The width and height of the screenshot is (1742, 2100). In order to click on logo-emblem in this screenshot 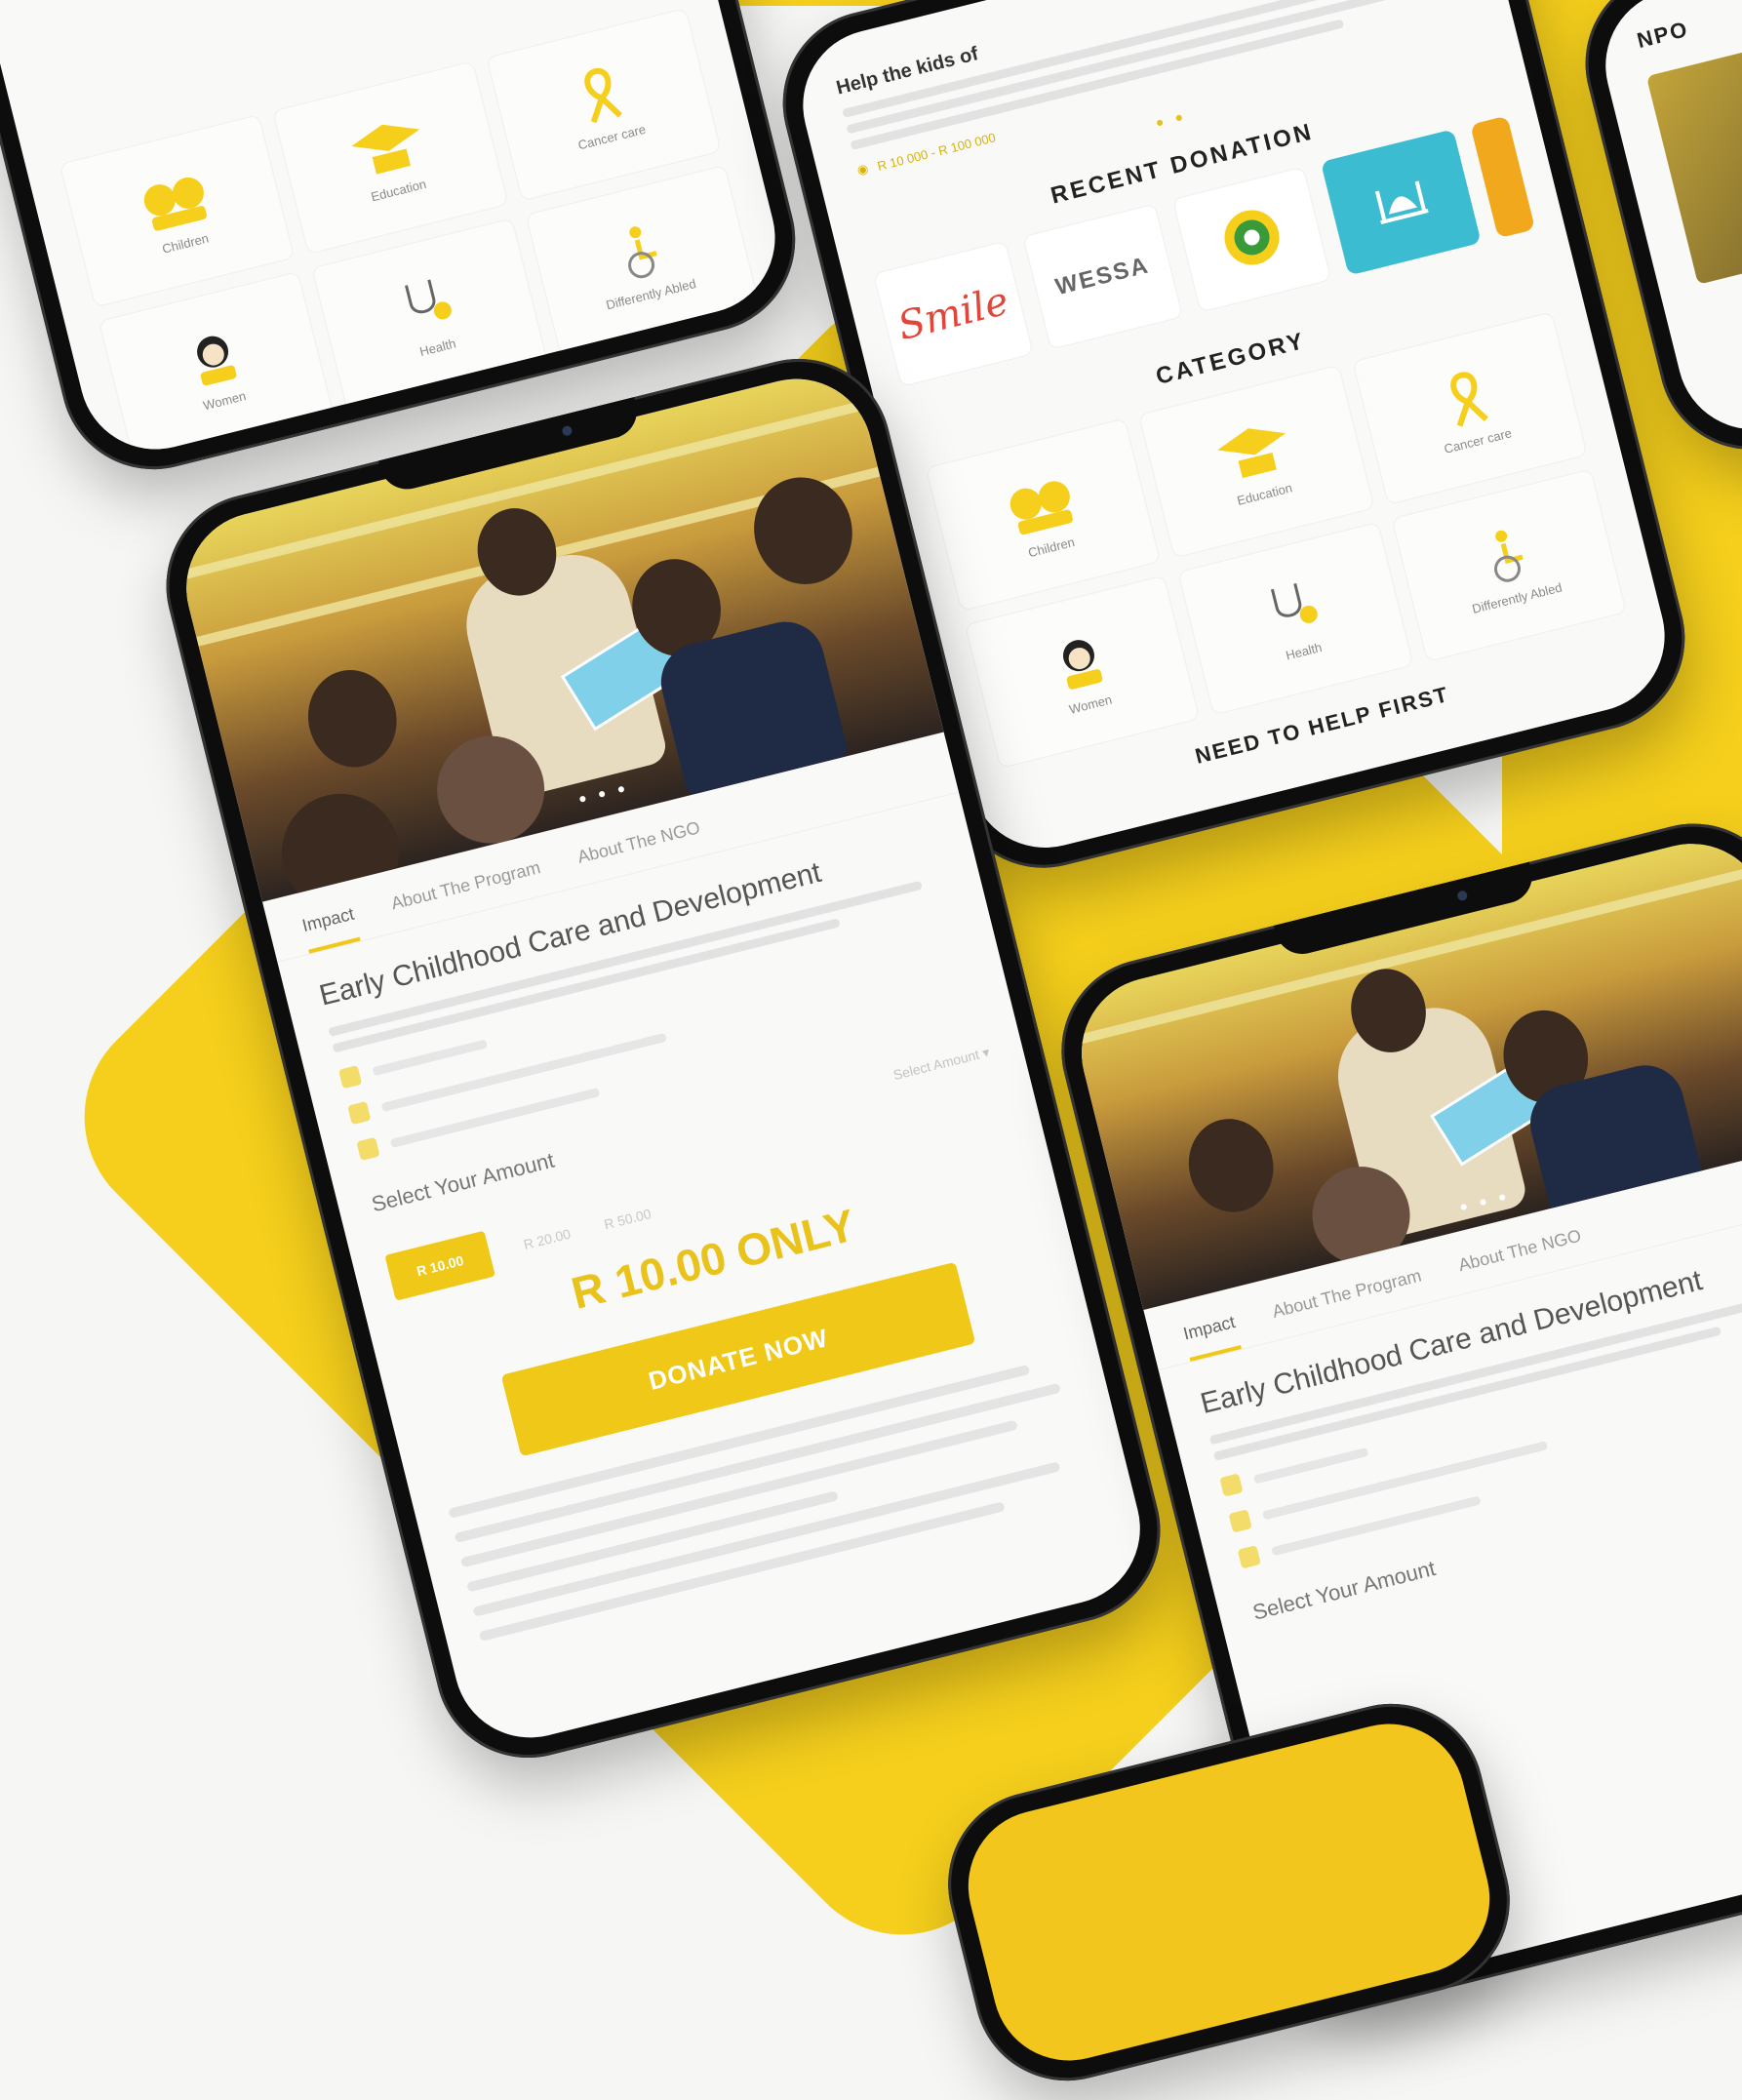, I will do `click(1251, 239)`.